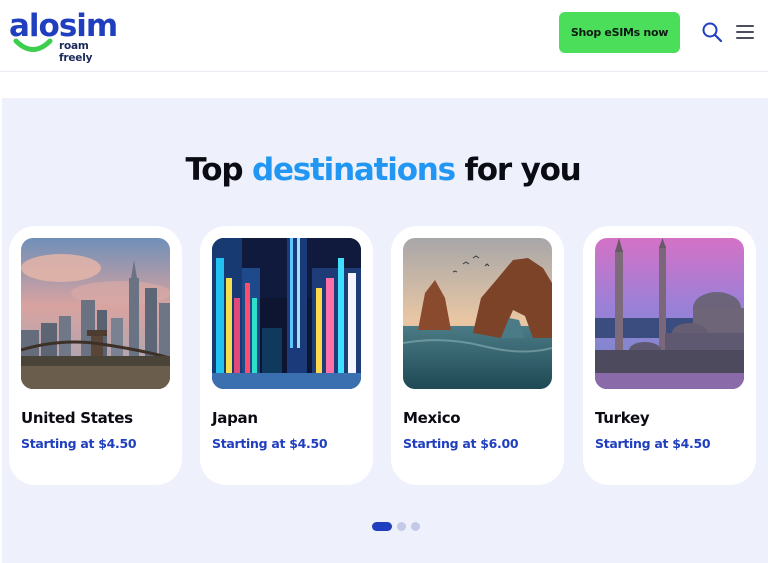 The width and height of the screenshot is (768, 563). Describe the element at coordinates (353, 170) in the screenshot. I see `title-accent: destinations` at that location.